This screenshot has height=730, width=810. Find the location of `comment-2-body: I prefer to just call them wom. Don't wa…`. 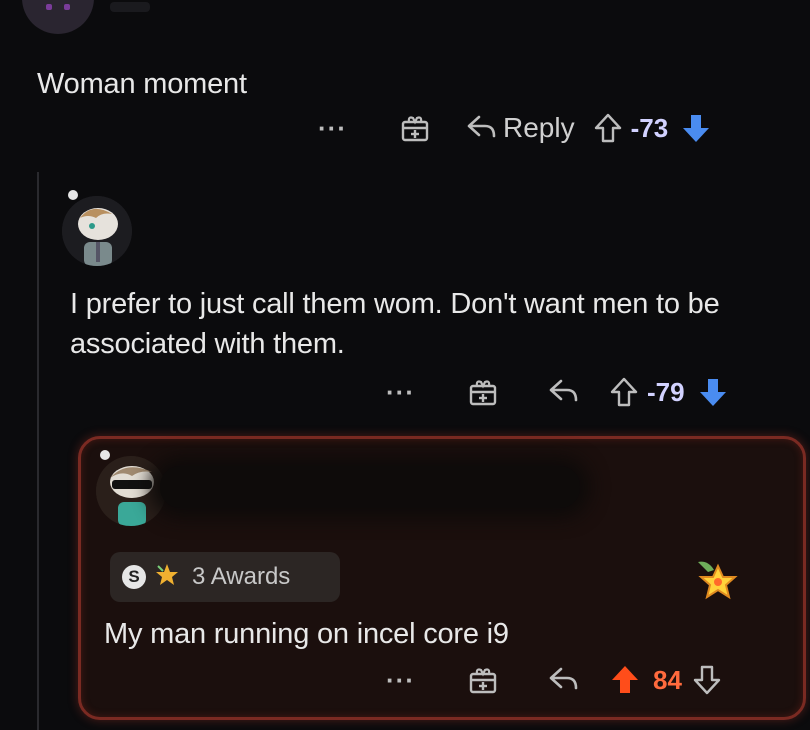

comment-2-body: I prefer to just call them wom. Don't wa… is located at coordinates (395, 324).